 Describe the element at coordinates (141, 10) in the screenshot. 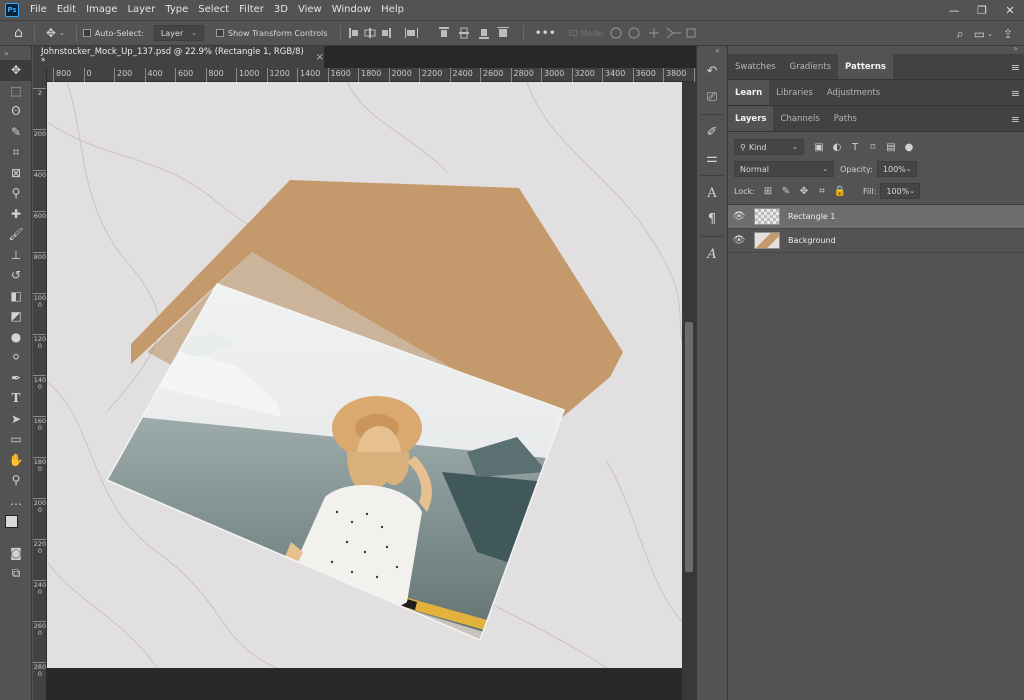

I see `menu-layer: Layer` at that location.